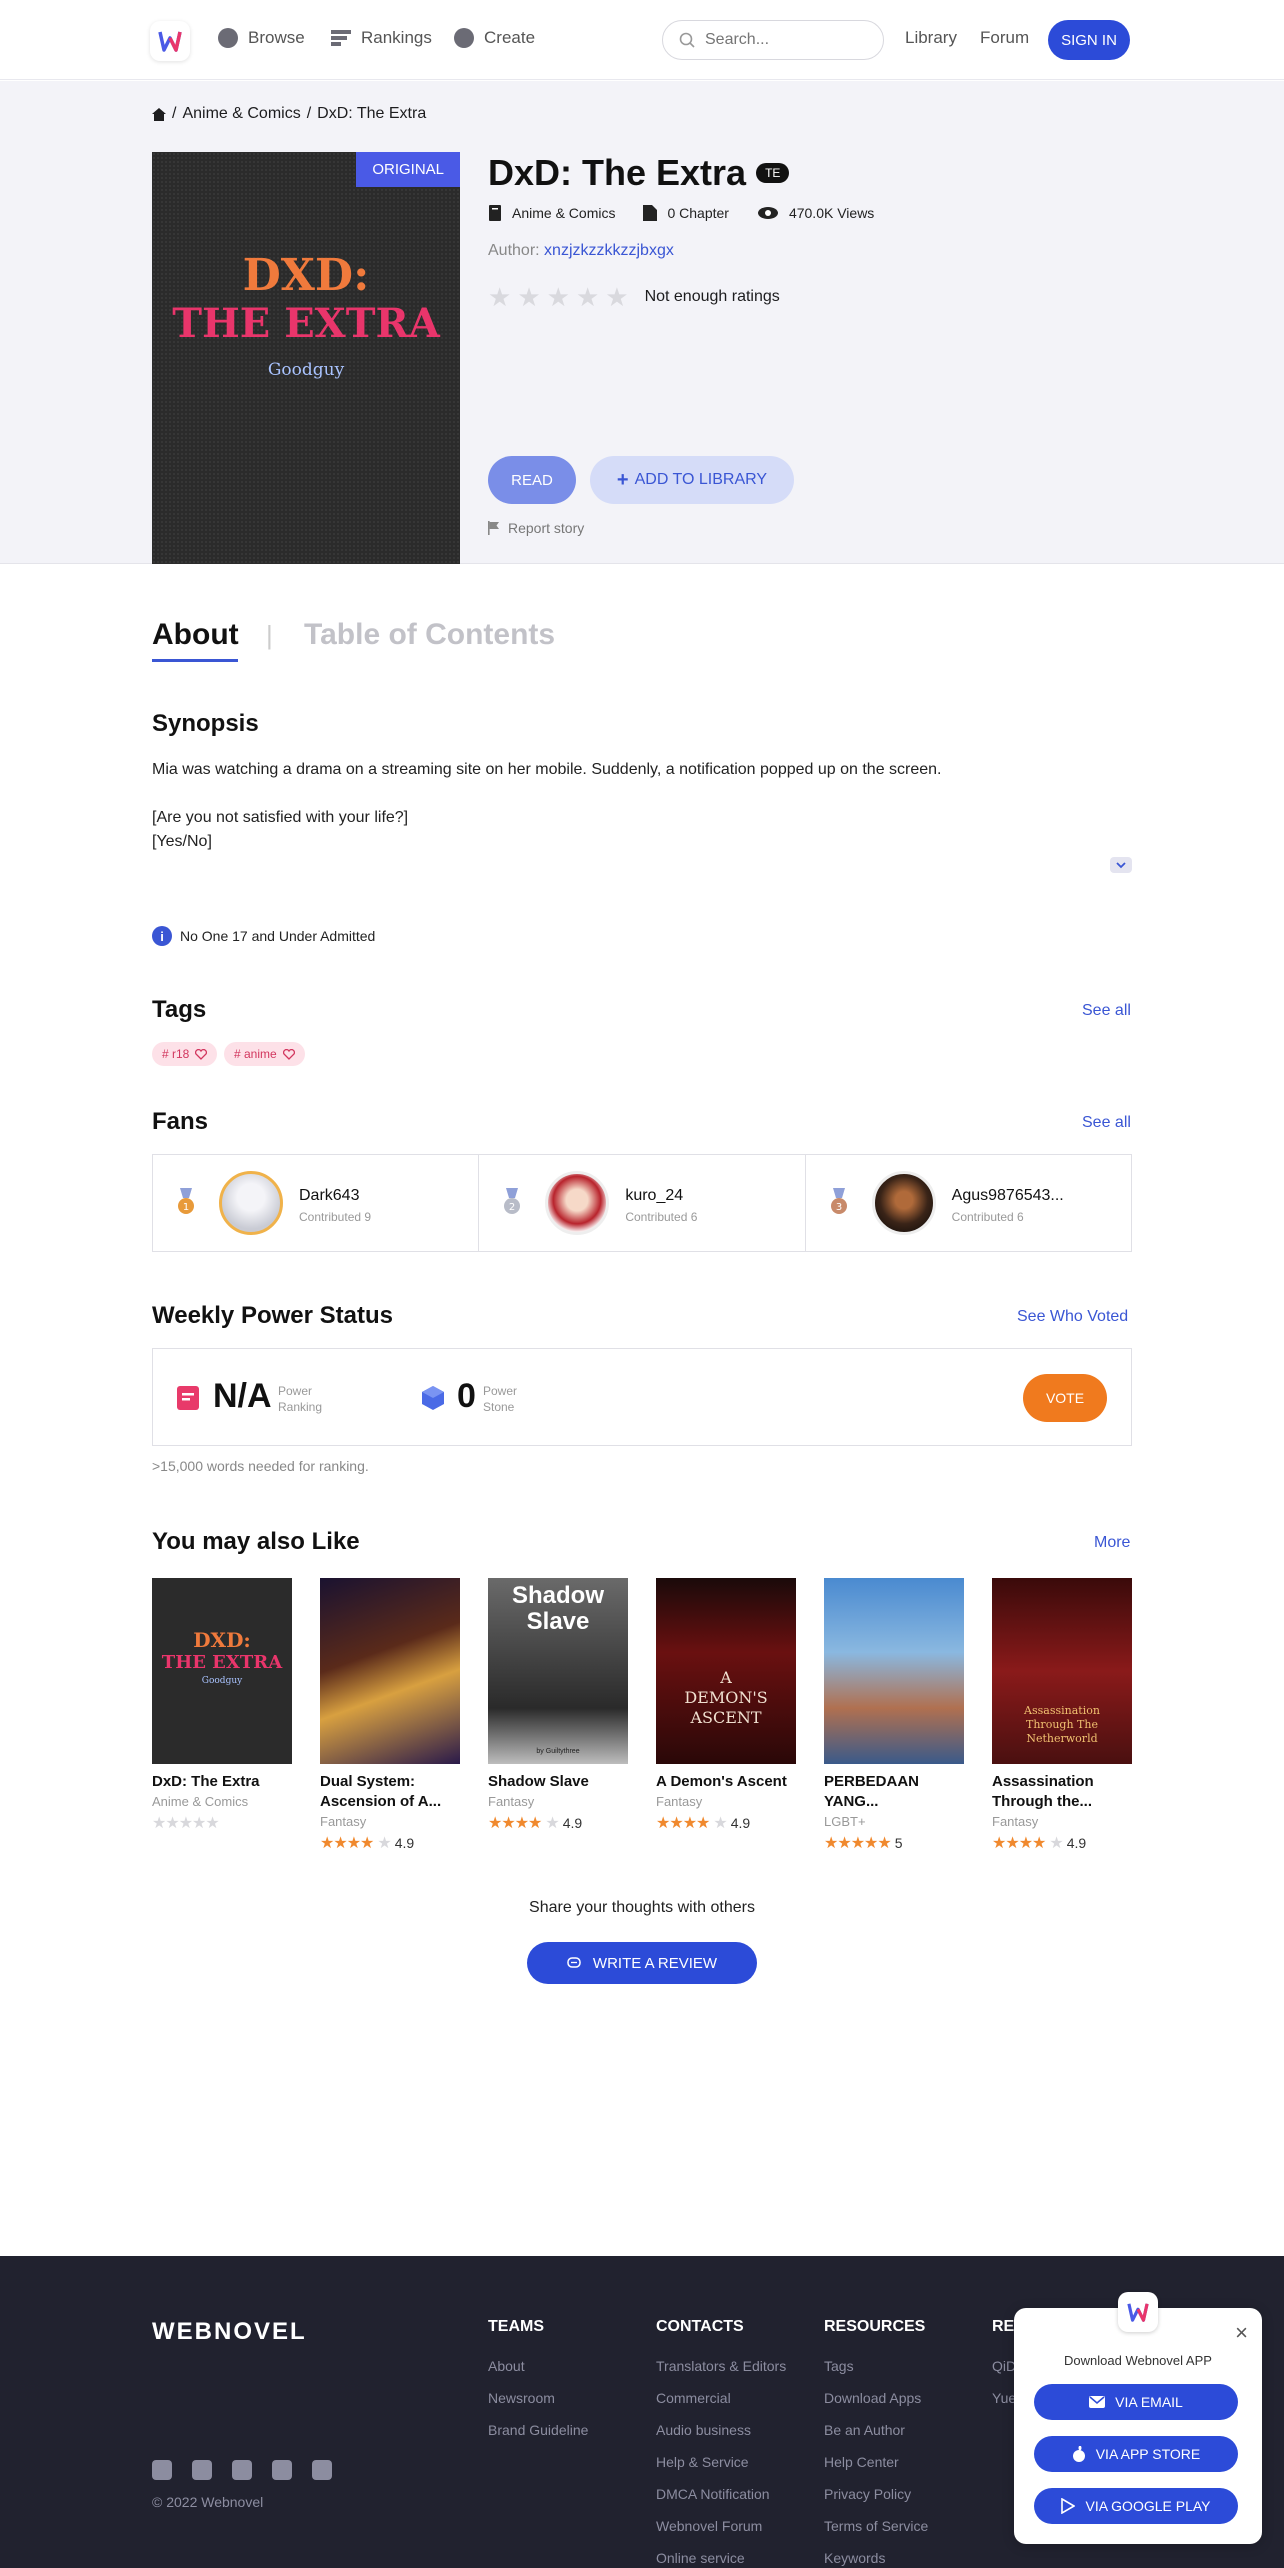 The height and width of the screenshot is (2568, 1284). What do you see at coordinates (241, 114) in the screenshot?
I see `breadcrumb-category: Anime & Comics` at bounding box center [241, 114].